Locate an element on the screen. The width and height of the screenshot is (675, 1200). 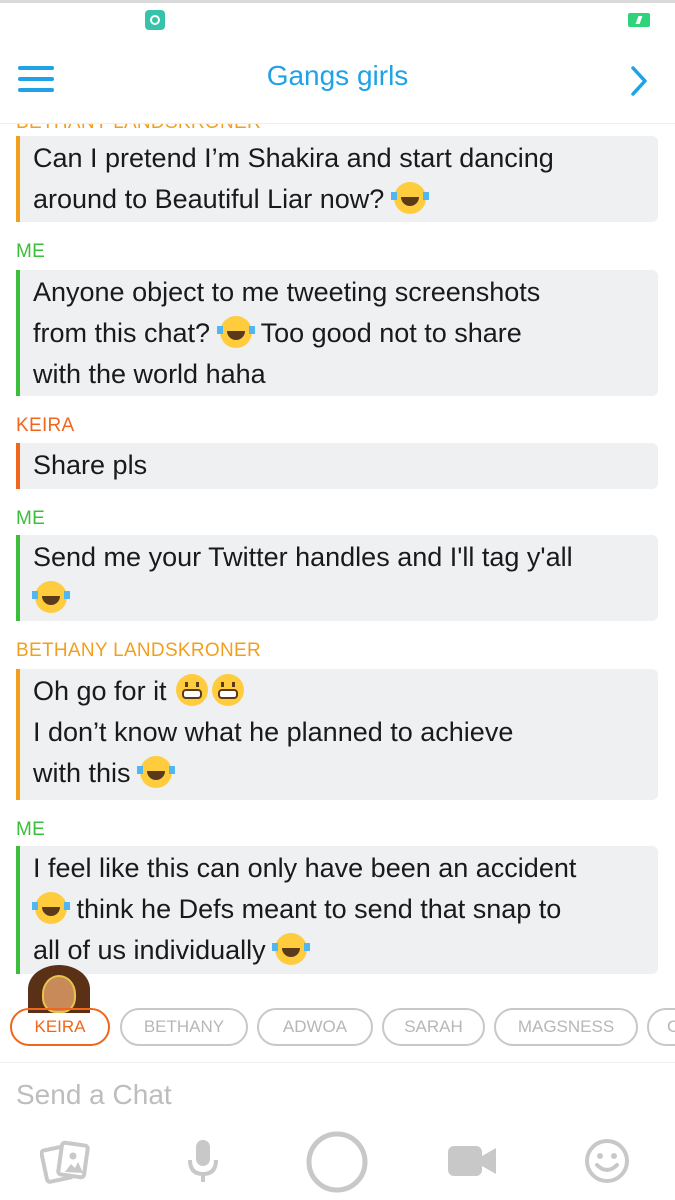
message-text: with the world haha is located at coordinates (149, 374).